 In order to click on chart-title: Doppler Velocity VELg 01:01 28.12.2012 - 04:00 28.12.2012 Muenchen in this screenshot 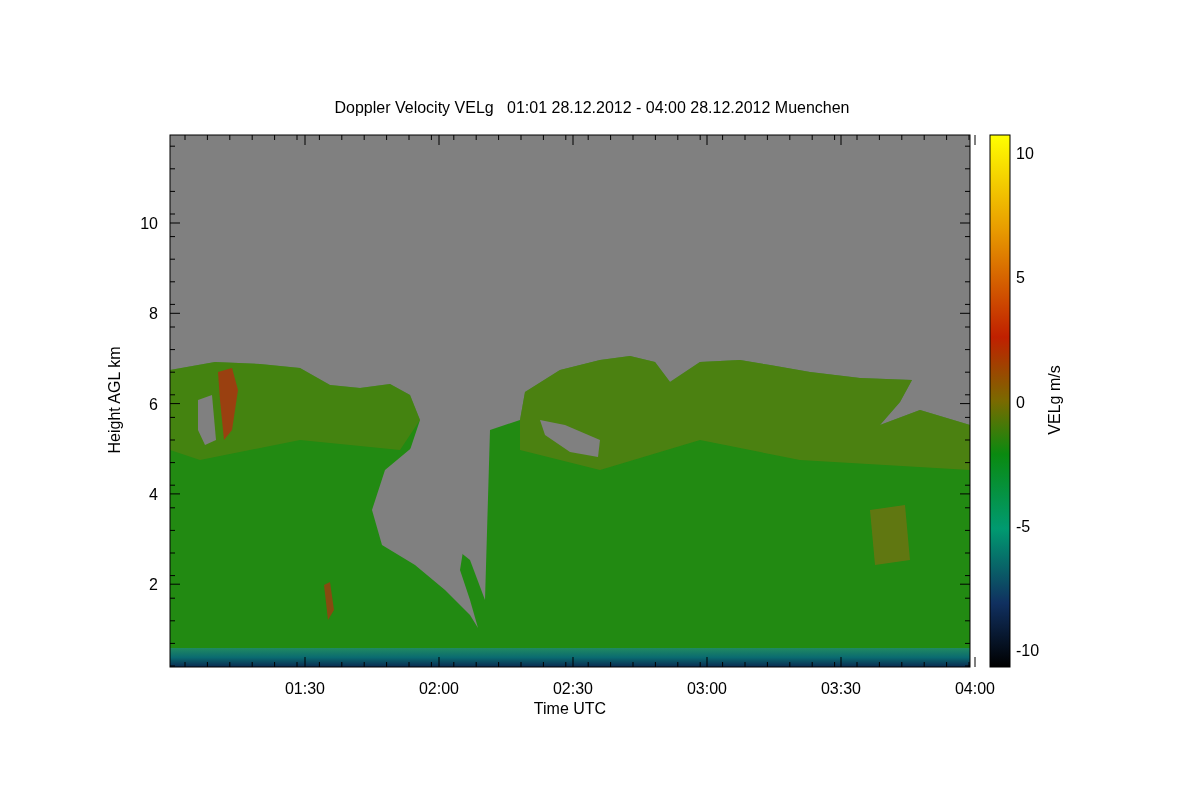, I will do `click(592, 107)`.